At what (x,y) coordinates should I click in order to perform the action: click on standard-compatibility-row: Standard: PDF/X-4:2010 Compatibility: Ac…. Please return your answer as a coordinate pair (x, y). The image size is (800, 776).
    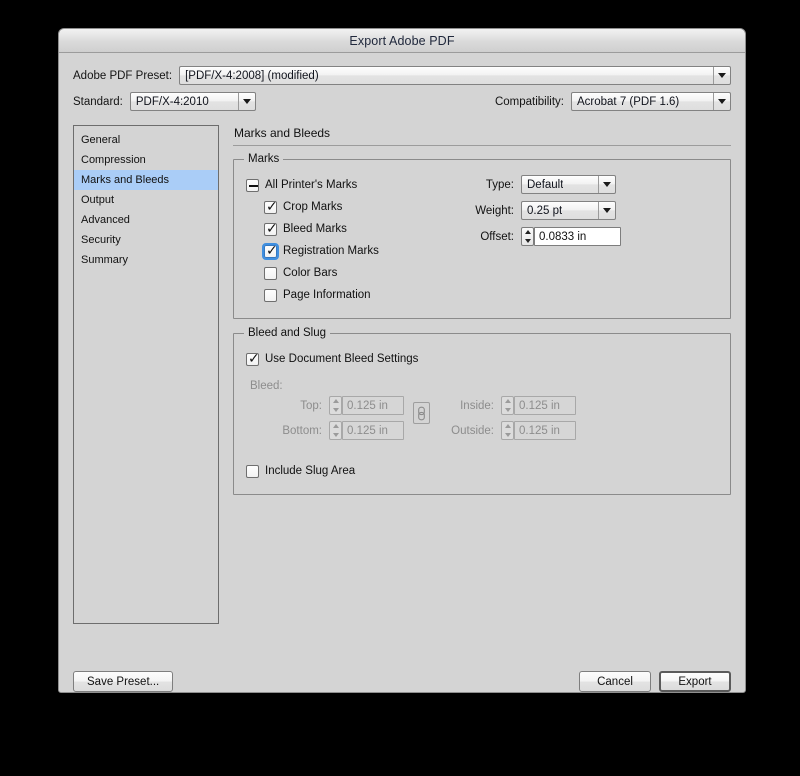
    Looking at the image, I should click on (402, 101).